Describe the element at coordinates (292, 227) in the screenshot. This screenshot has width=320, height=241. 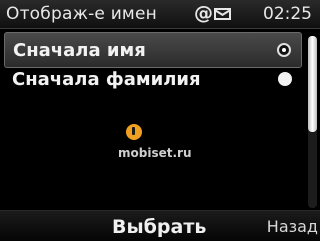
I see `back-softkey: Назад` at that location.